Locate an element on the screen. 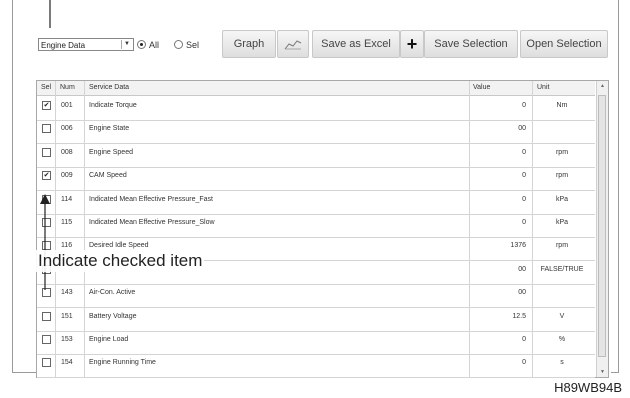  row-unit: V is located at coordinates (562, 316).